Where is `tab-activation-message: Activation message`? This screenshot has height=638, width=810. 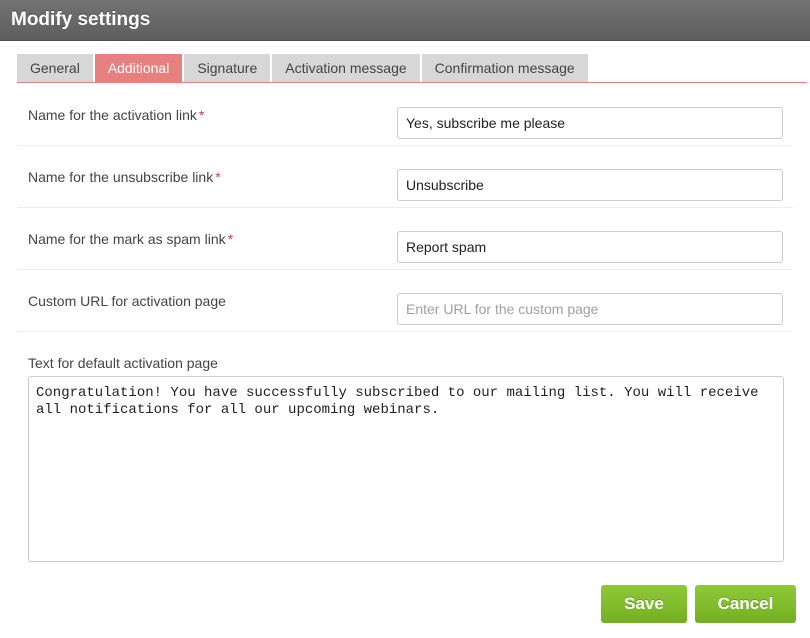
tab-activation-message: Activation message is located at coordinates (346, 68).